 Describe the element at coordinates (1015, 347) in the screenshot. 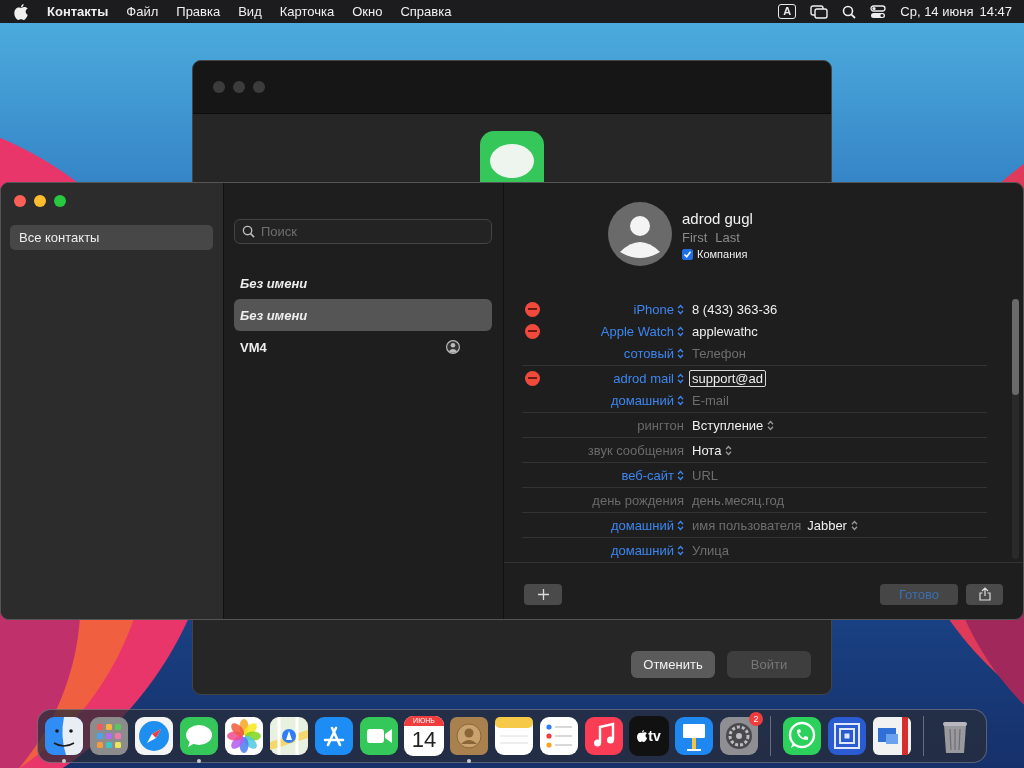

I see `scrollbar-thumb` at that location.